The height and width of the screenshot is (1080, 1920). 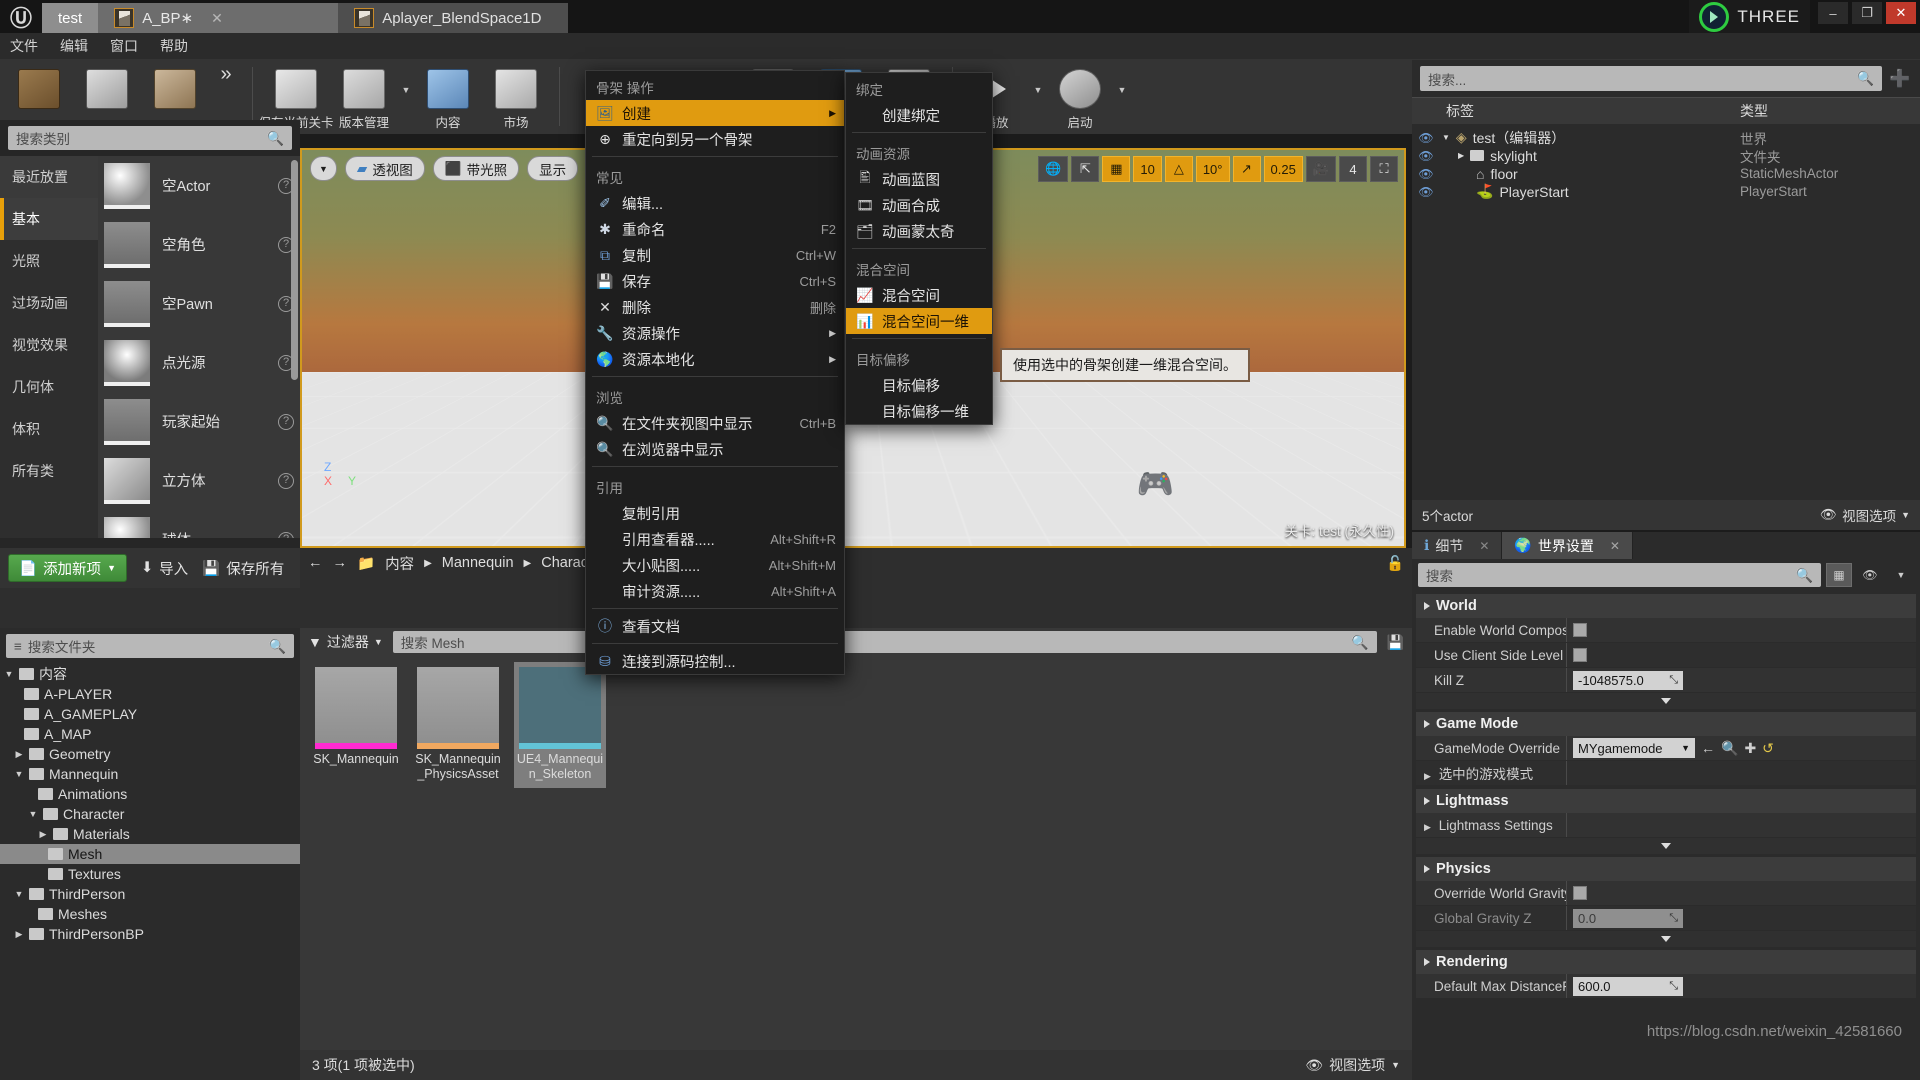 I want to click on scale-snap-icon: ↗, so click(x=1246, y=169).